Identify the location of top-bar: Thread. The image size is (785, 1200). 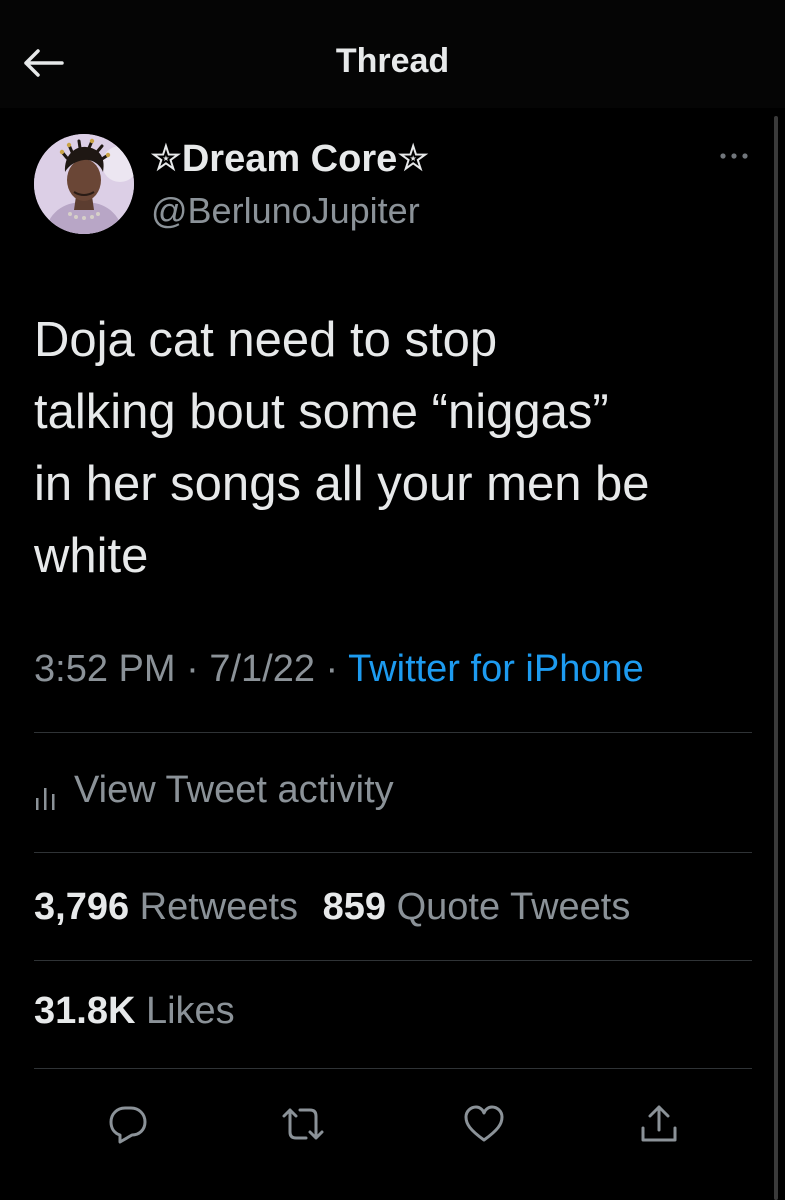
(392, 54).